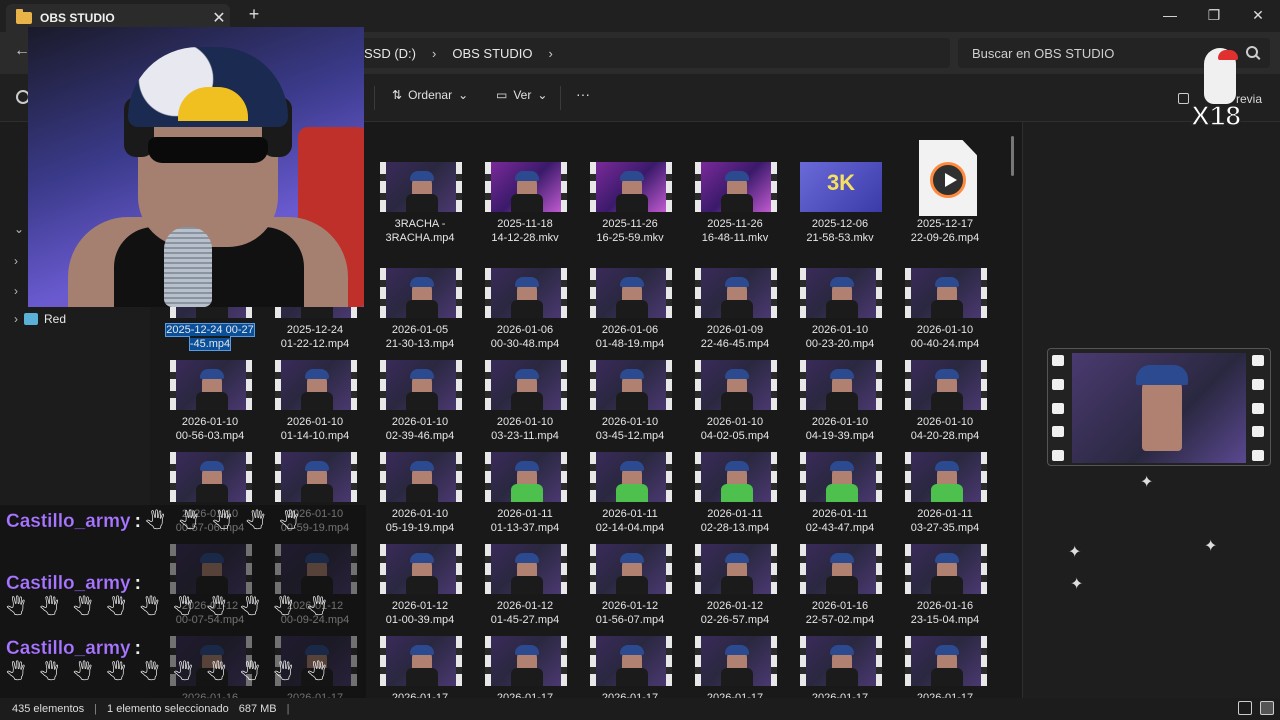 This screenshot has height=720, width=1280. What do you see at coordinates (219, 18) in the screenshot?
I see `tab-close-icon: ✕` at bounding box center [219, 18].